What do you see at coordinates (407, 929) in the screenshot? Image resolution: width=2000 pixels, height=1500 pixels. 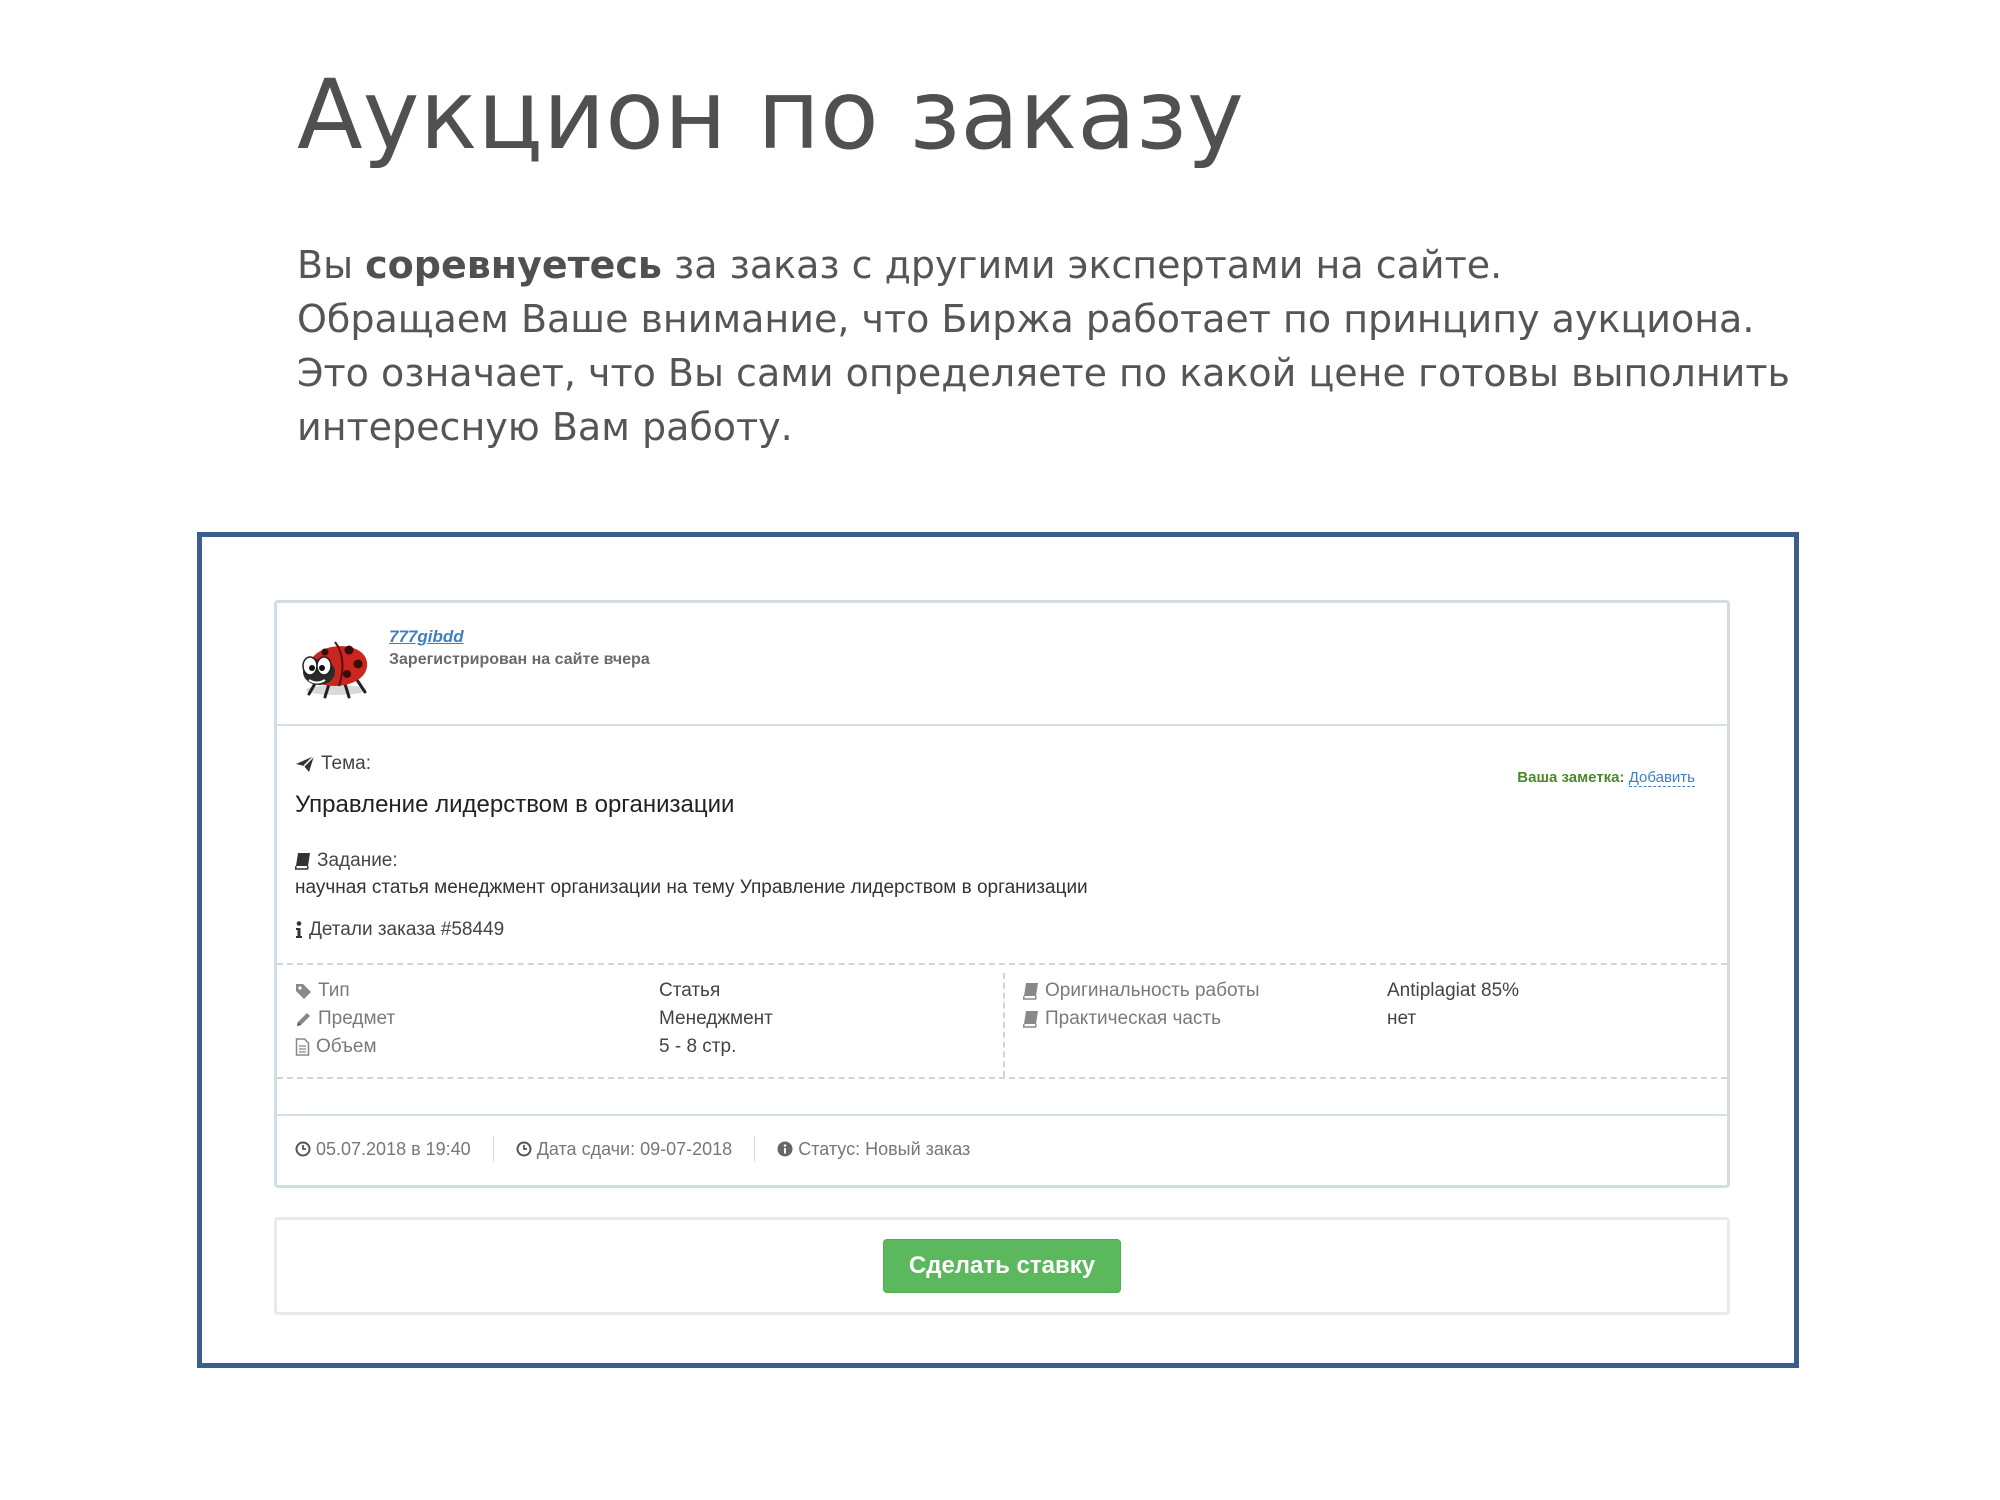 I see `order-details-text: Детали заказа #58449` at bounding box center [407, 929].